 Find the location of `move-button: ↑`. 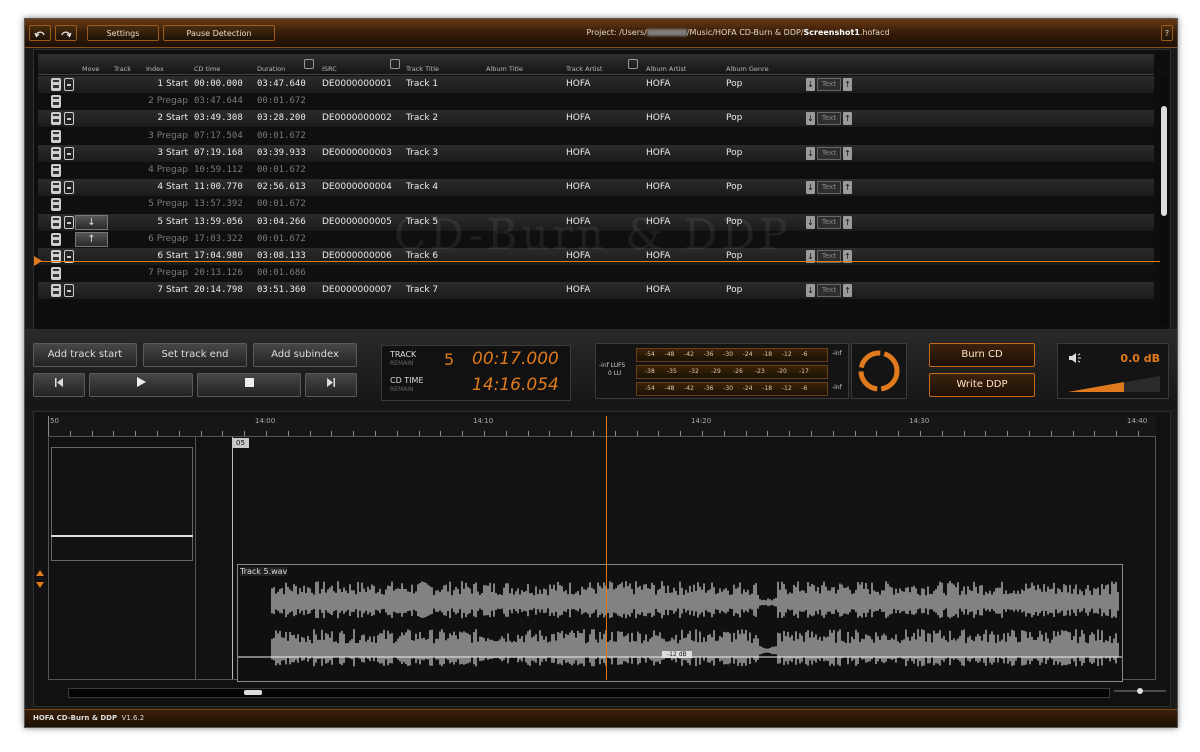

move-button: ↑ is located at coordinates (91, 239).